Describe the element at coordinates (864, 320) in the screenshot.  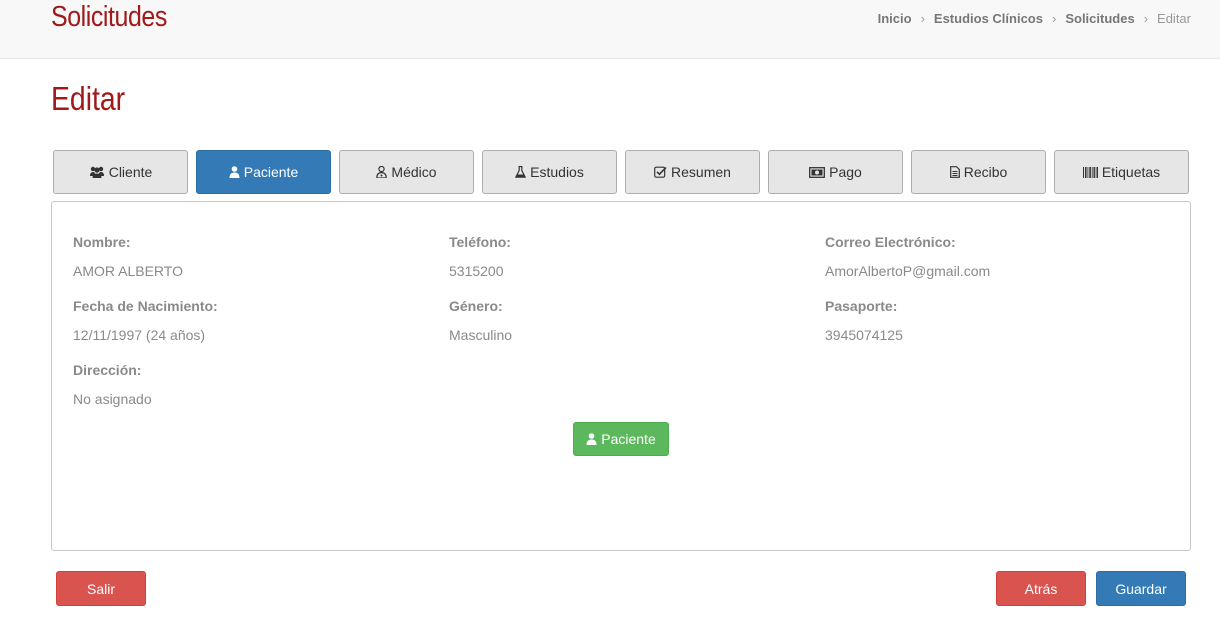
I see `field-pasaporte: Pasaporte: 3945074125` at that location.